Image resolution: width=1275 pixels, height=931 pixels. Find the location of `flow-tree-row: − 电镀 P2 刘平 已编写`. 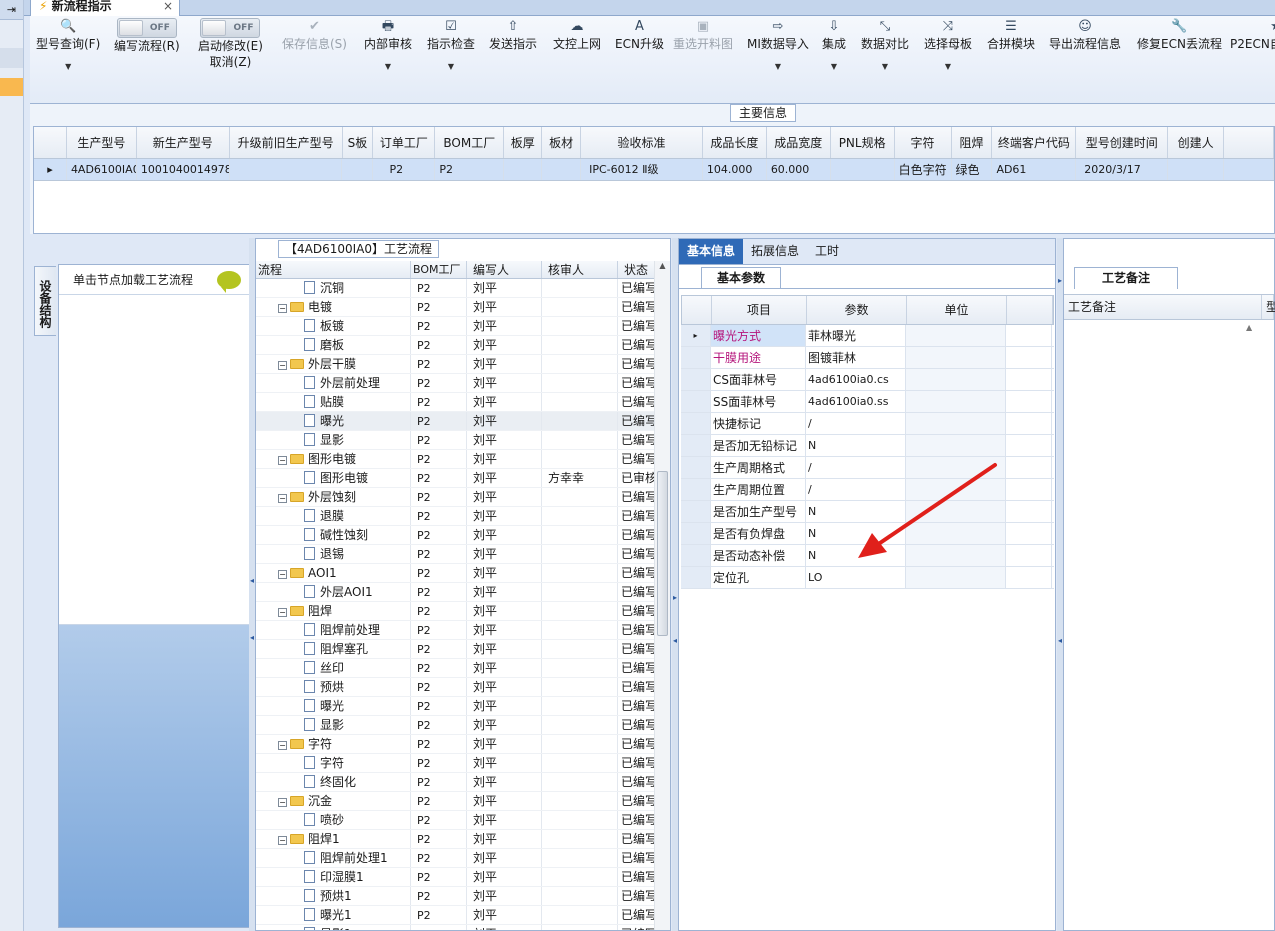

flow-tree-row: − 电镀 P2 刘平 已编写 is located at coordinates (456, 307).